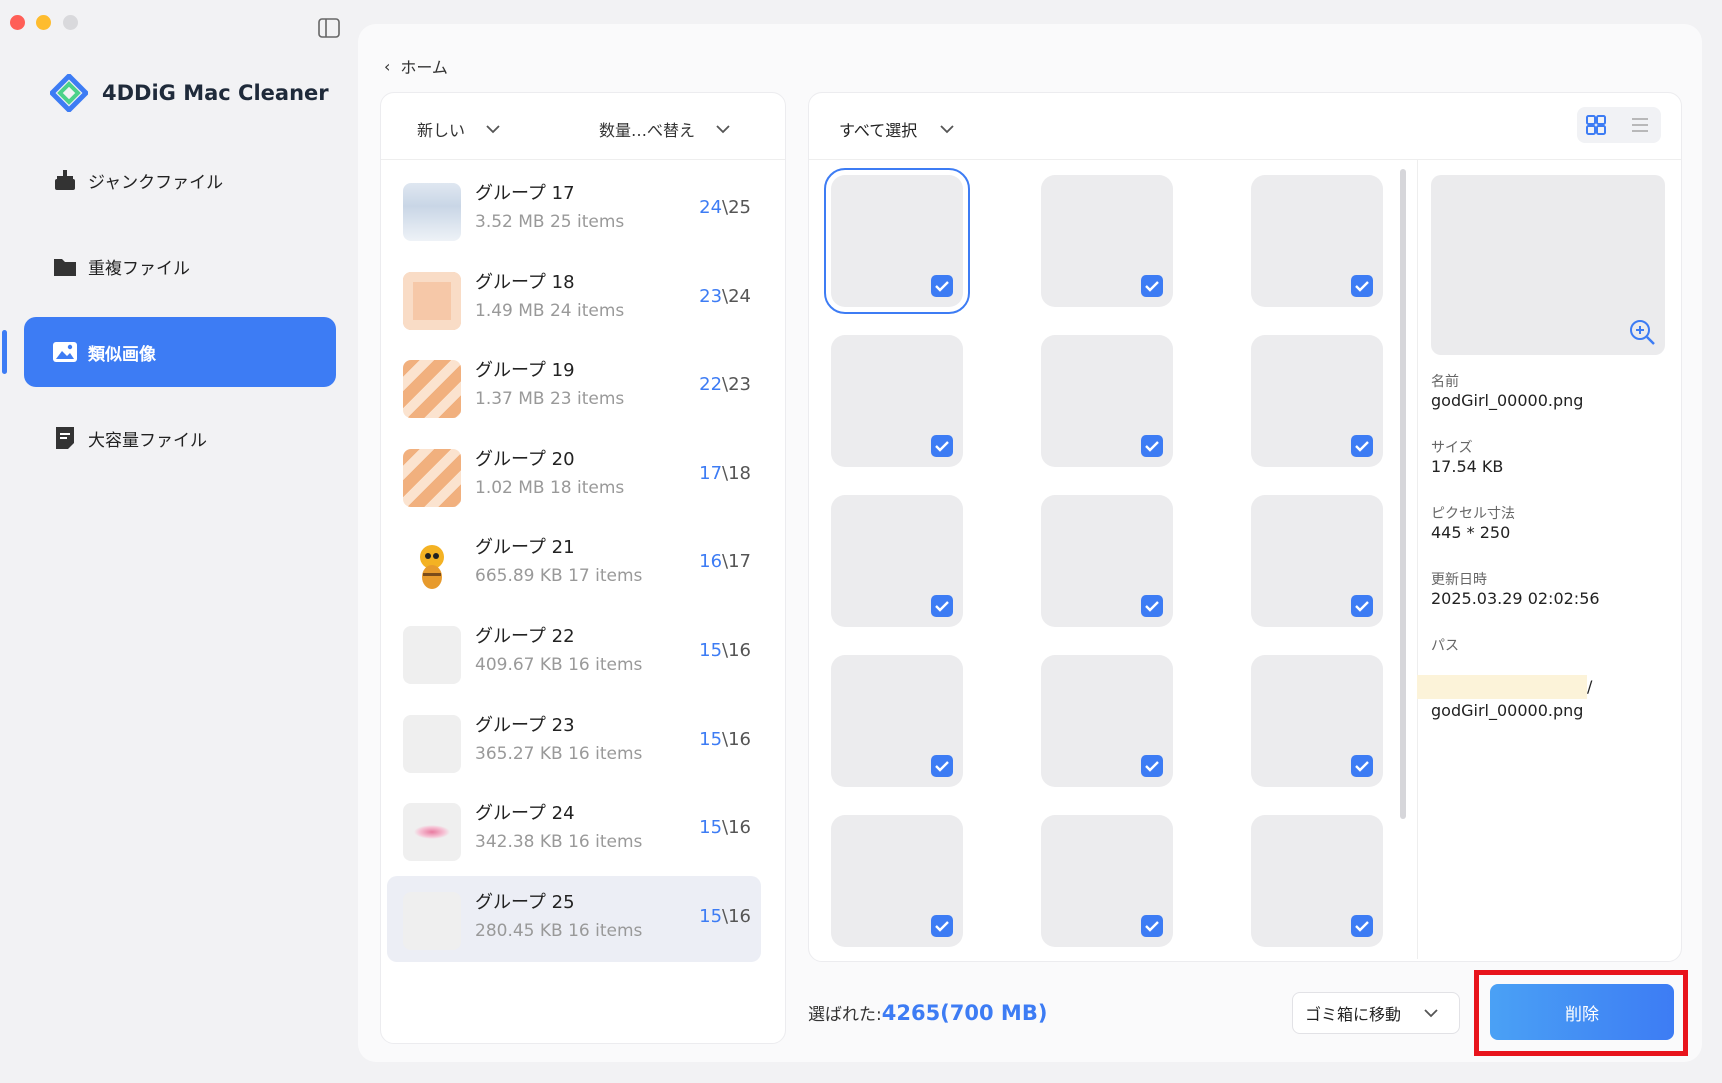  I want to click on delete-mode-select: ゴミ箱に移動, so click(1376, 1013).